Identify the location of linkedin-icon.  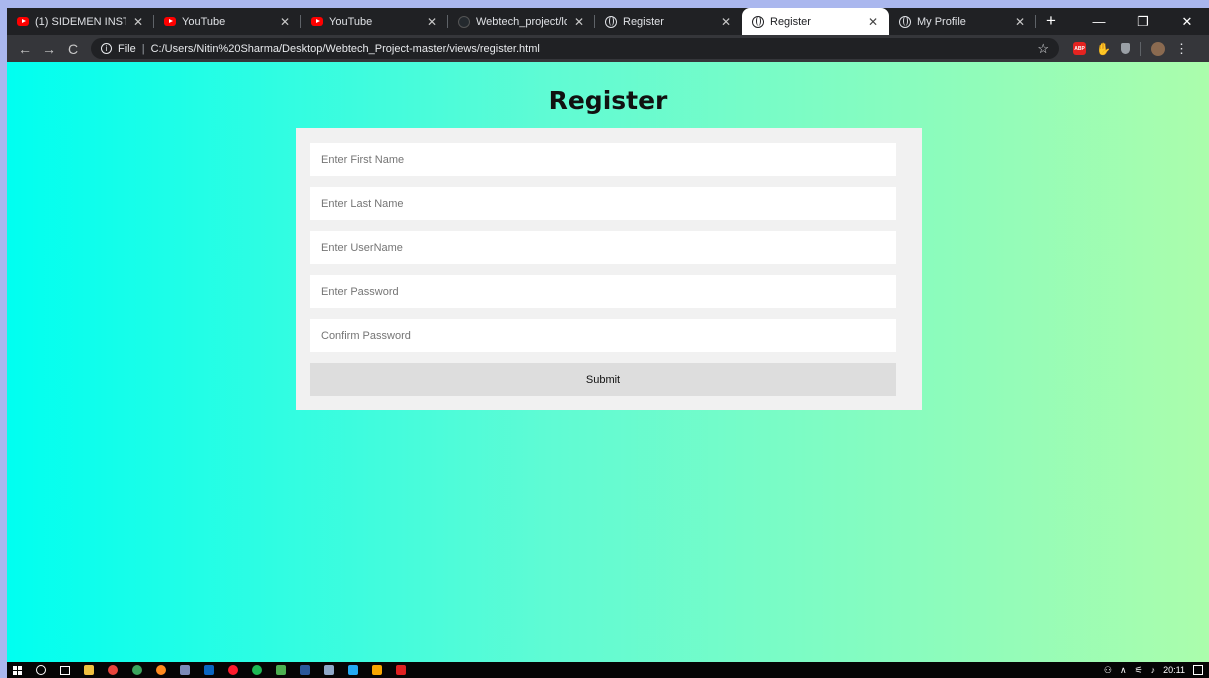
(209, 670).